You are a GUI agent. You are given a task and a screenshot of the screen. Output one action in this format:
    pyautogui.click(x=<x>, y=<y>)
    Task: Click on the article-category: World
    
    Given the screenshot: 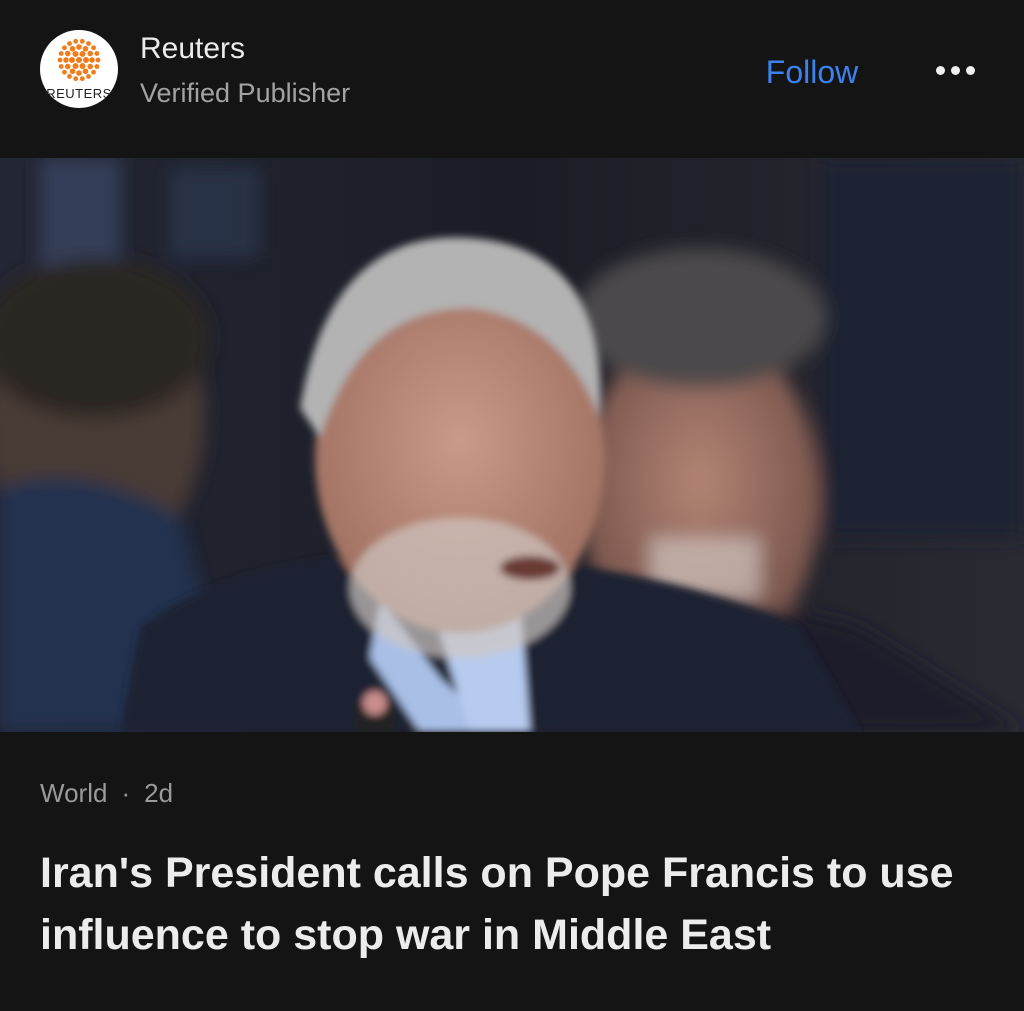 What is the action you would take?
    pyautogui.click(x=73, y=793)
    